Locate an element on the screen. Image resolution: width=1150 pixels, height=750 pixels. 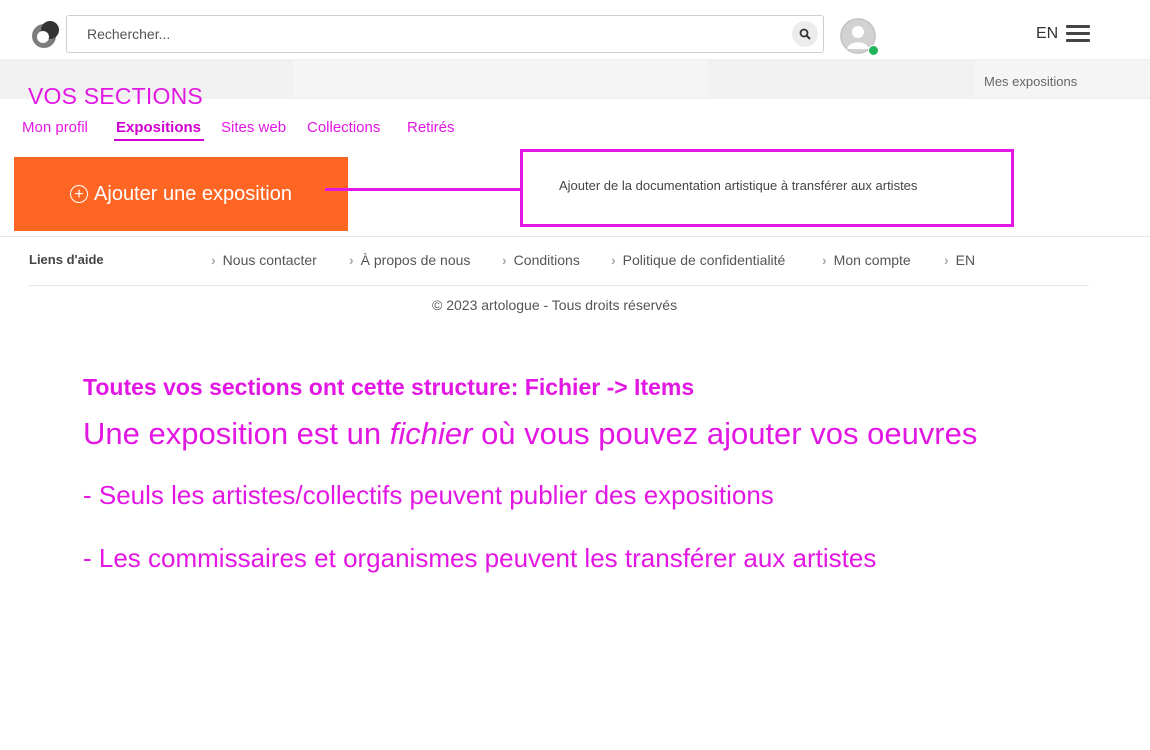
language-selector: EN is located at coordinates (1047, 34).